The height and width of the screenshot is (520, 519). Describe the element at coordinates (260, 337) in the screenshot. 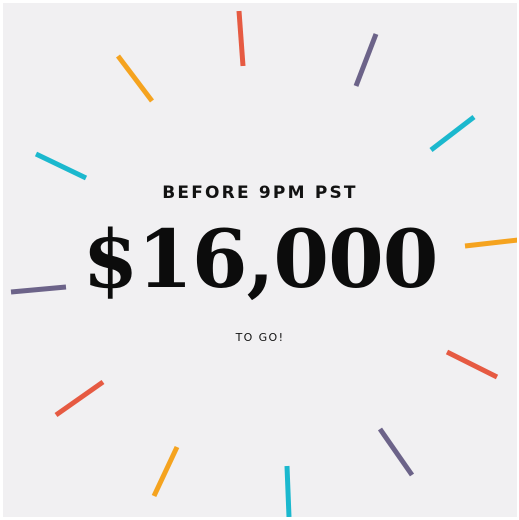

I see `to-go-caption: TO GO!` at that location.